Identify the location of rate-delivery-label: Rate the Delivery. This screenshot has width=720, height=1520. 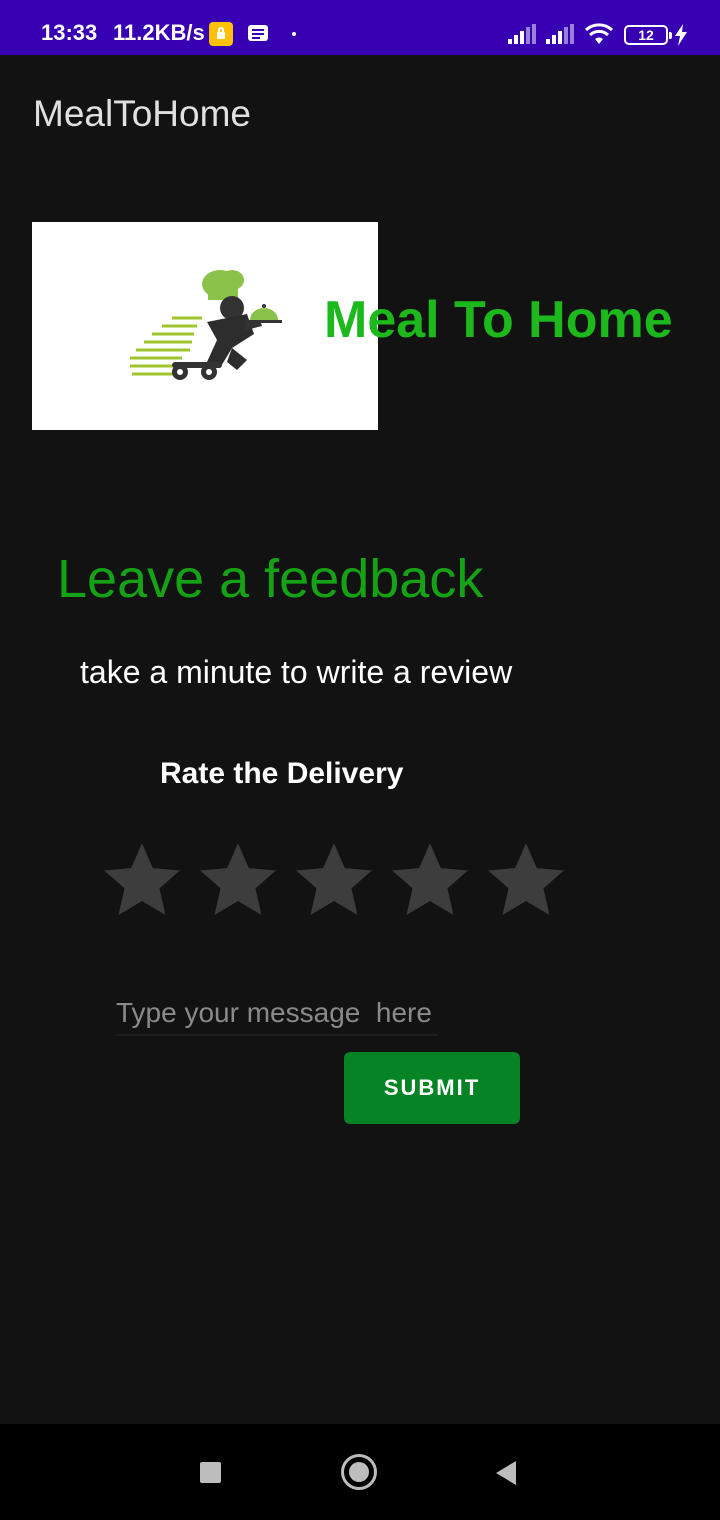
(282, 773).